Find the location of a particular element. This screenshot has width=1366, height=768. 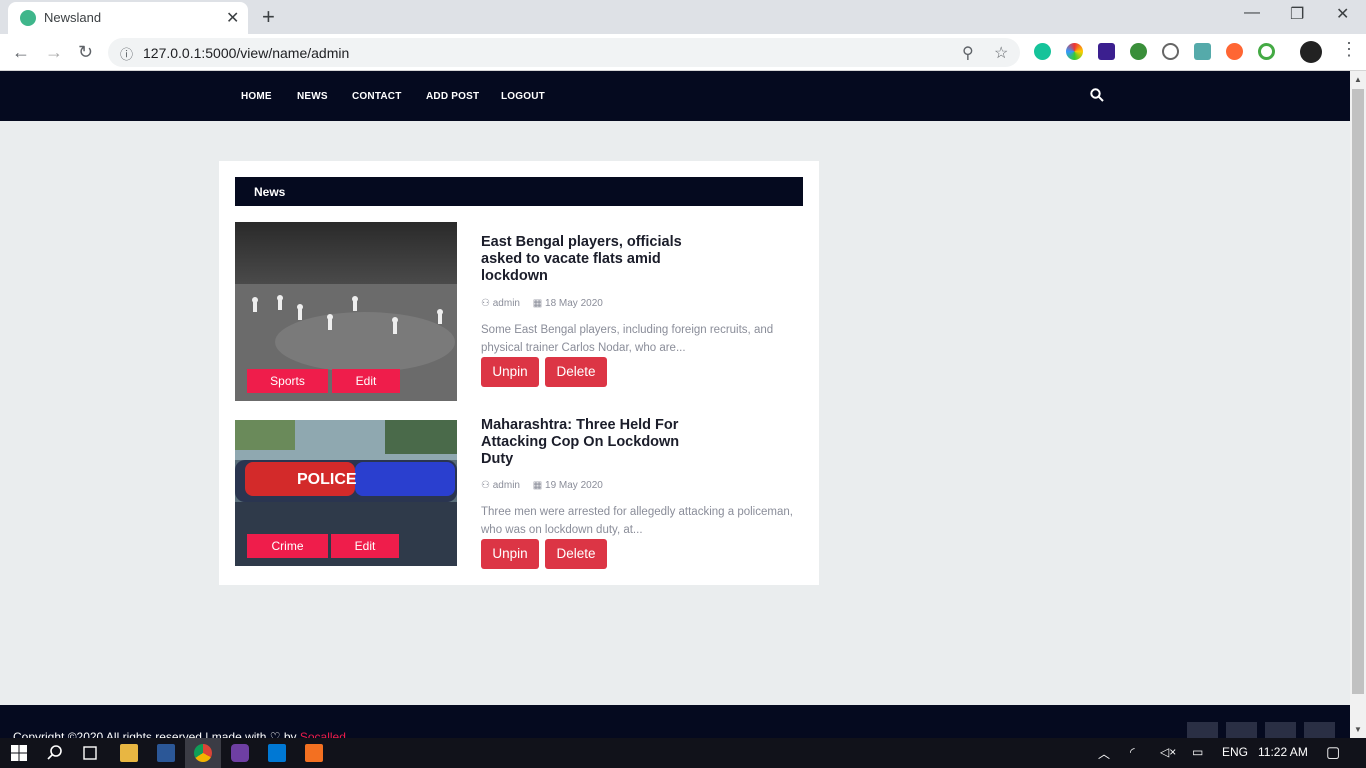

scroll-up-icon: ▲ is located at coordinates (1358, 79).